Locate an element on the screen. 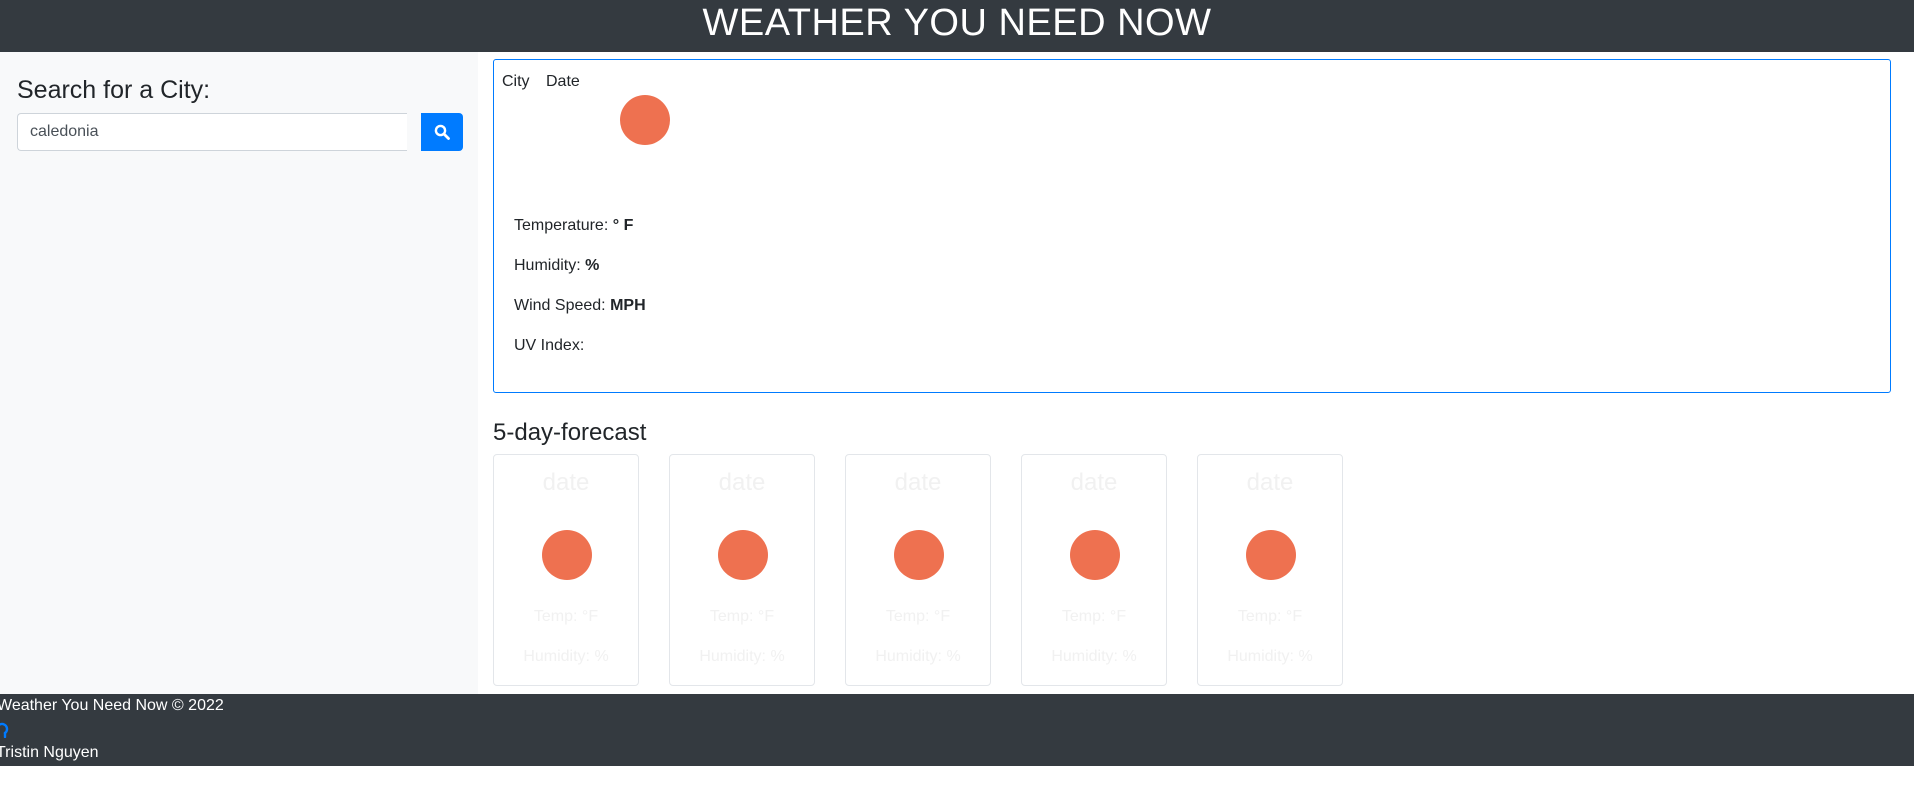  current-city: City is located at coordinates (516, 81).